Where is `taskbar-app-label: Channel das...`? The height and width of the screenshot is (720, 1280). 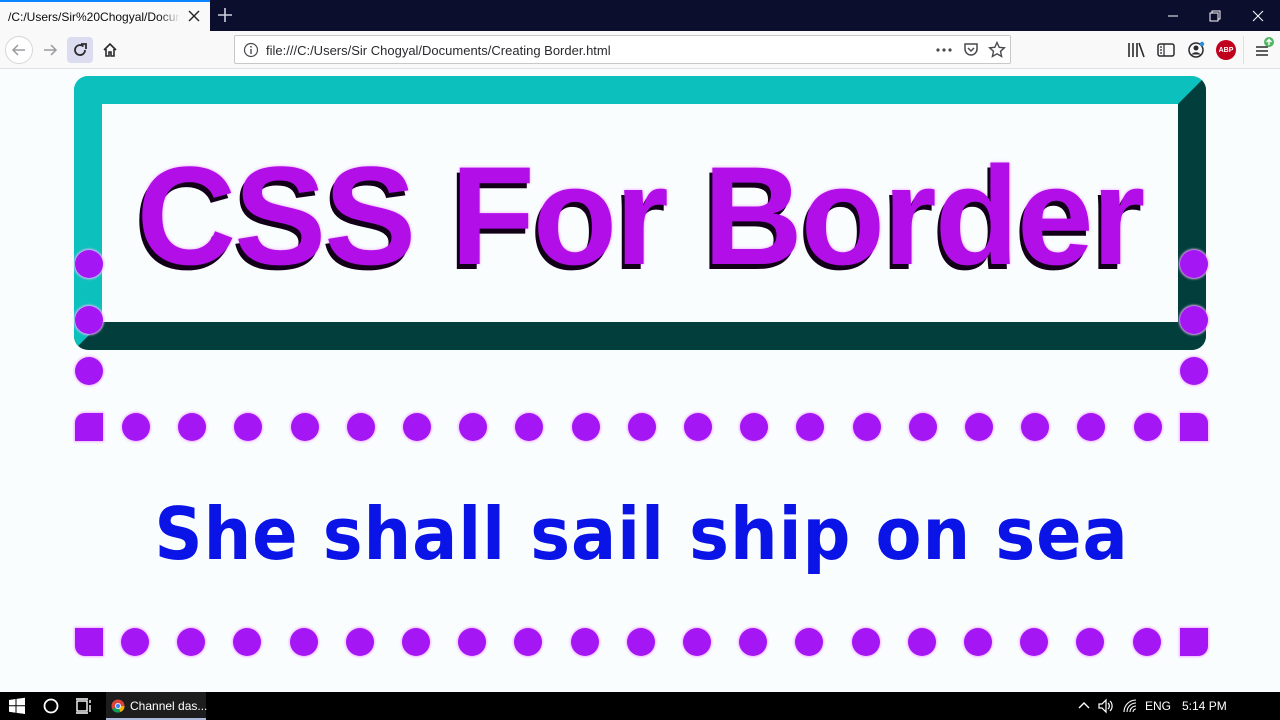
taskbar-app-label: Channel das... is located at coordinates (169, 706).